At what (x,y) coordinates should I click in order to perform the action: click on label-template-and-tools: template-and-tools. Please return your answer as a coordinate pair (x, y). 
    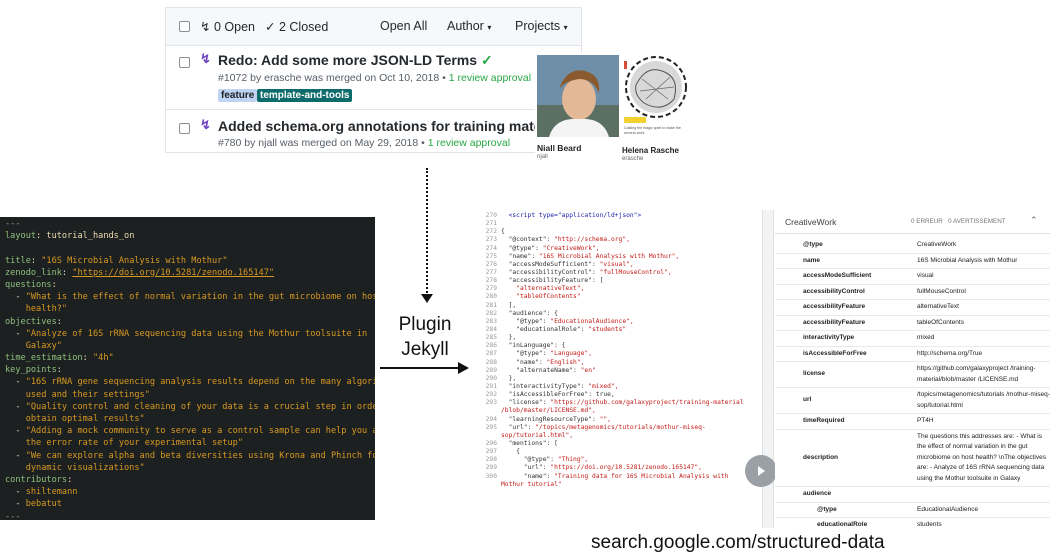
    Looking at the image, I should click on (305, 95).